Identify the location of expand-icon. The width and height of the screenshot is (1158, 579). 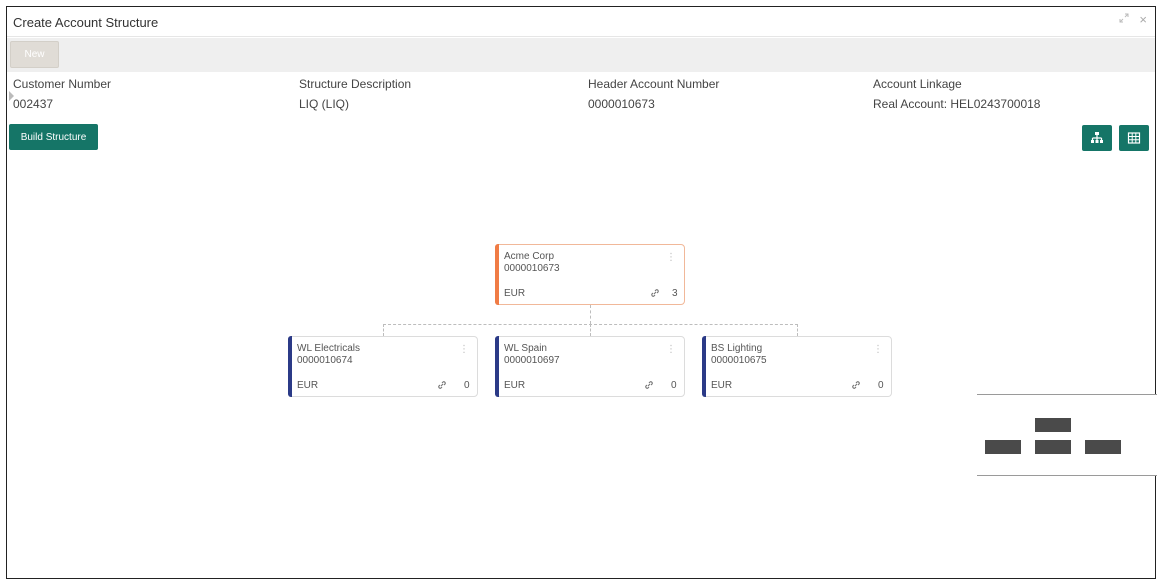
(1124, 19).